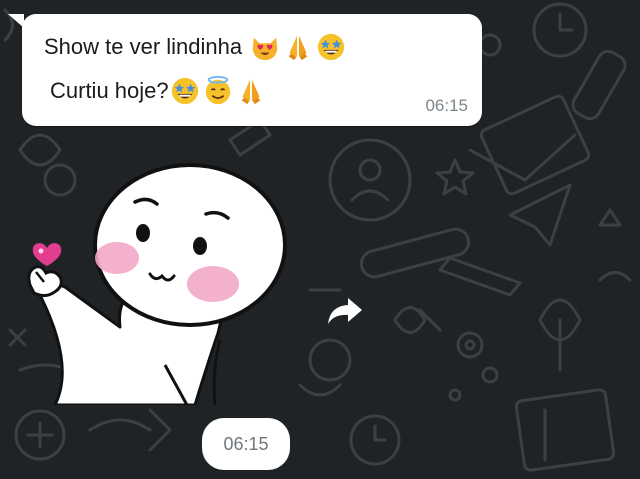 Image resolution: width=640 pixels, height=479 pixels. Describe the element at coordinates (143, 46) in the screenshot. I see `message-text-line-1: Show te ver lindinha` at that location.